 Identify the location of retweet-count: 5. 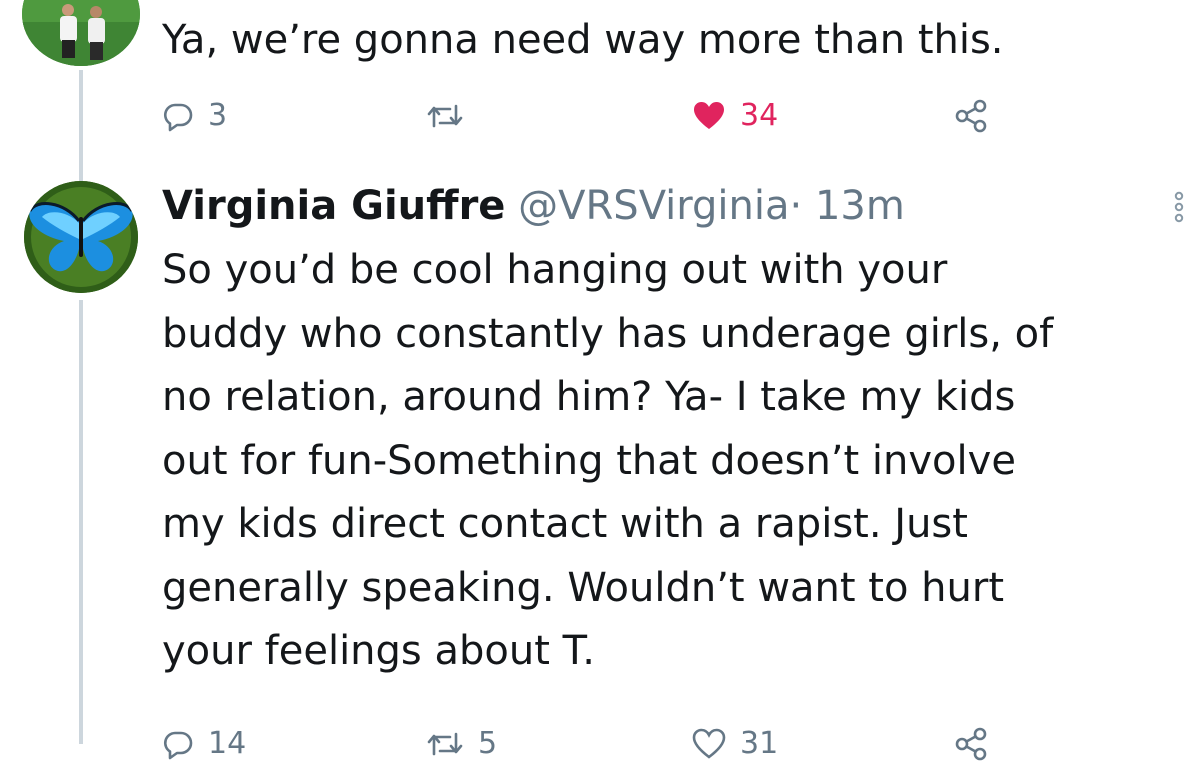
(488, 743).